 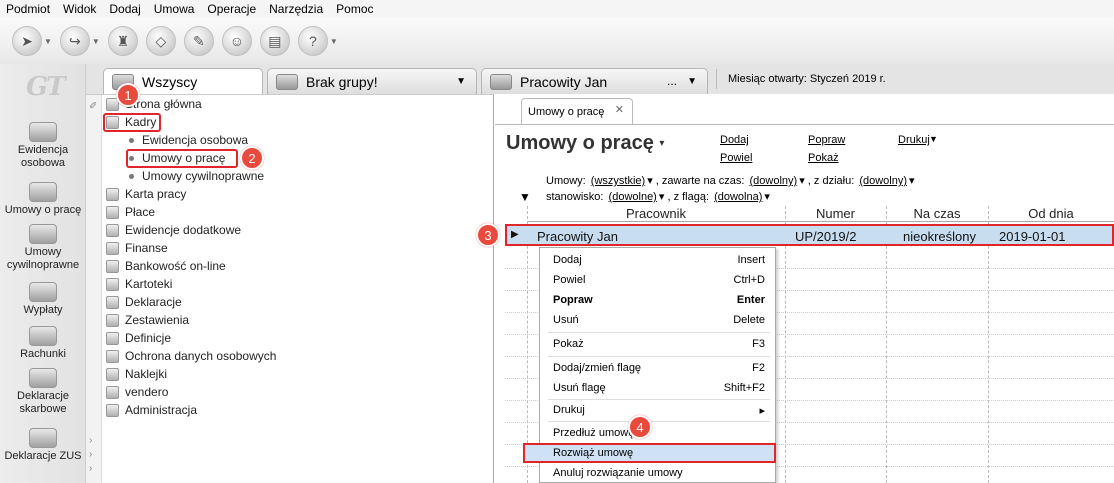 What do you see at coordinates (112, 410) in the screenshot?
I see `admin-icon` at bounding box center [112, 410].